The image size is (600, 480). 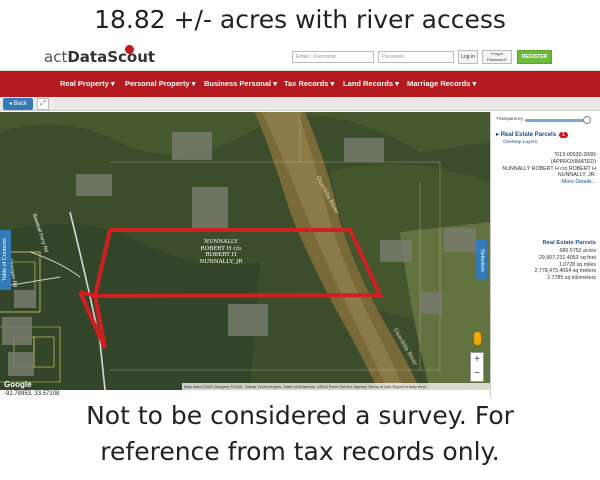 What do you see at coordinates (56, 57) in the screenshot?
I see `logo-prefix: act` at bounding box center [56, 57].